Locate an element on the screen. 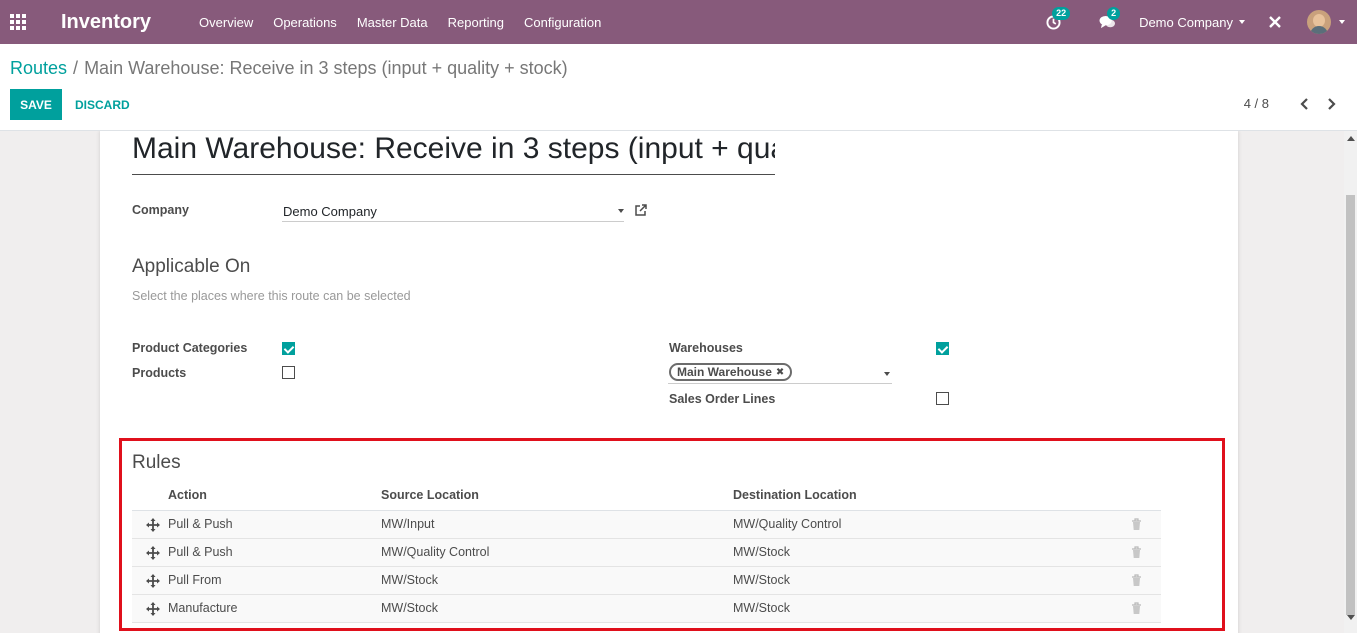  rule-destination-location: MW/Quality Control is located at coordinates (787, 524).